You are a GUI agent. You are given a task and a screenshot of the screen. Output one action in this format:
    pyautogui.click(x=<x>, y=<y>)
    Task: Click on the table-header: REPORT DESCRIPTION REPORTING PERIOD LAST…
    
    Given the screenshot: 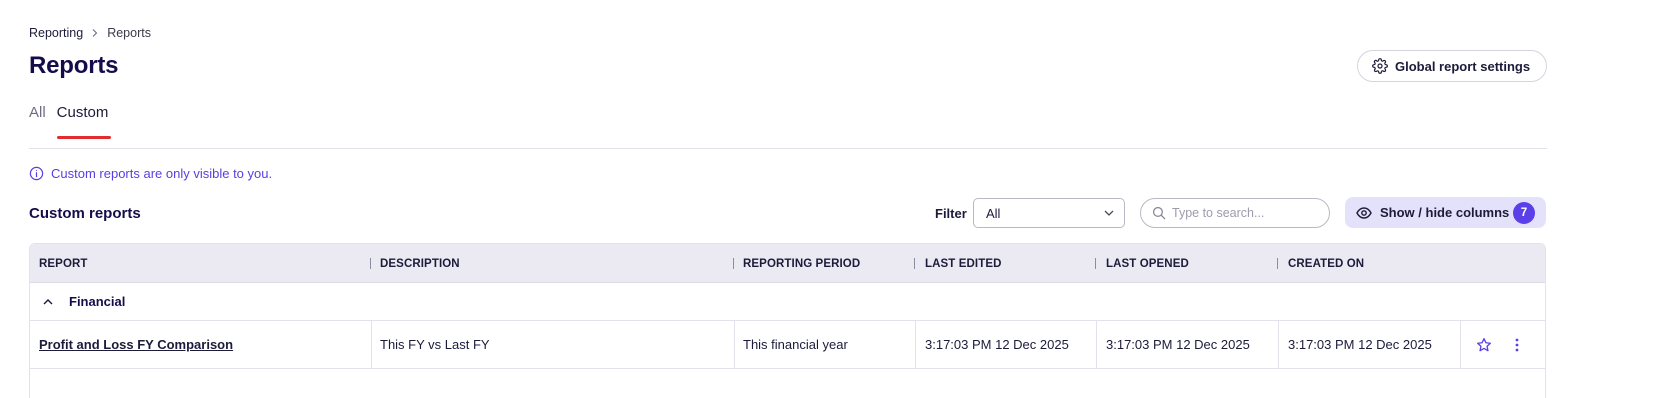 What is the action you would take?
    pyautogui.click(x=787, y=263)
    